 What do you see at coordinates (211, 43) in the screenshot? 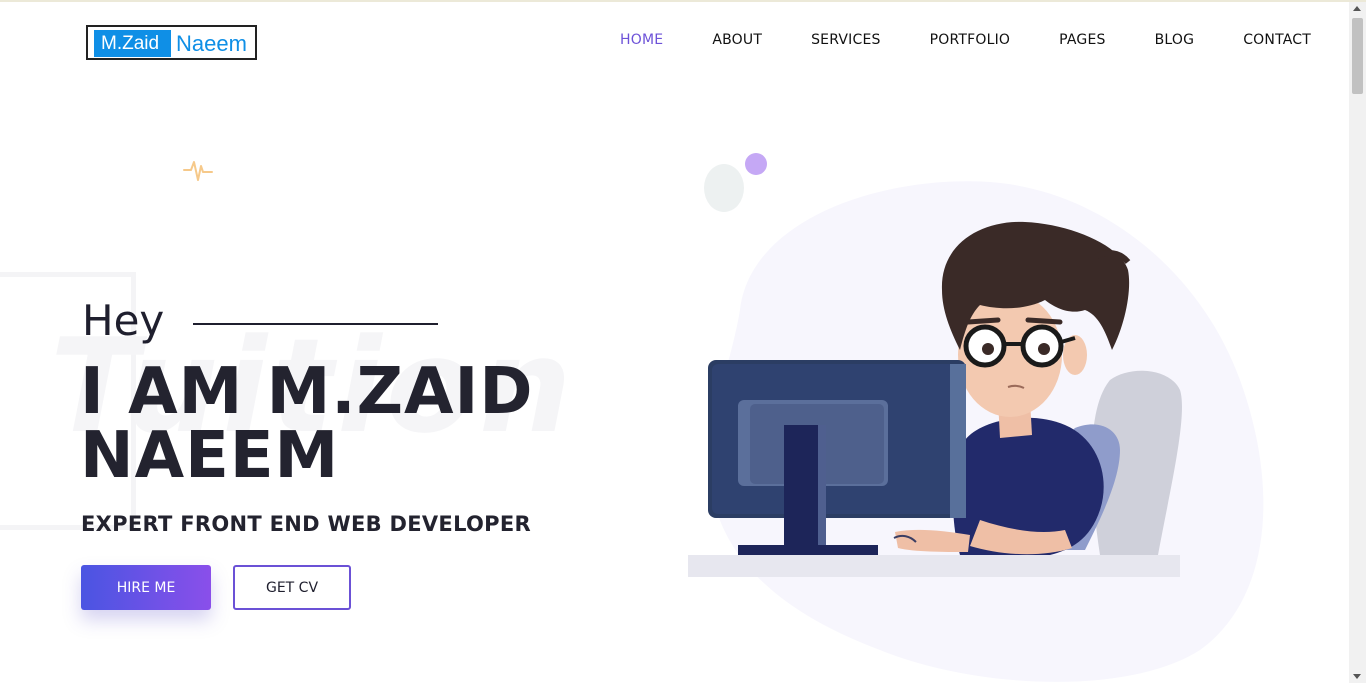
I see `logo-text-second: Naeem` at bounding box center [211, 43].